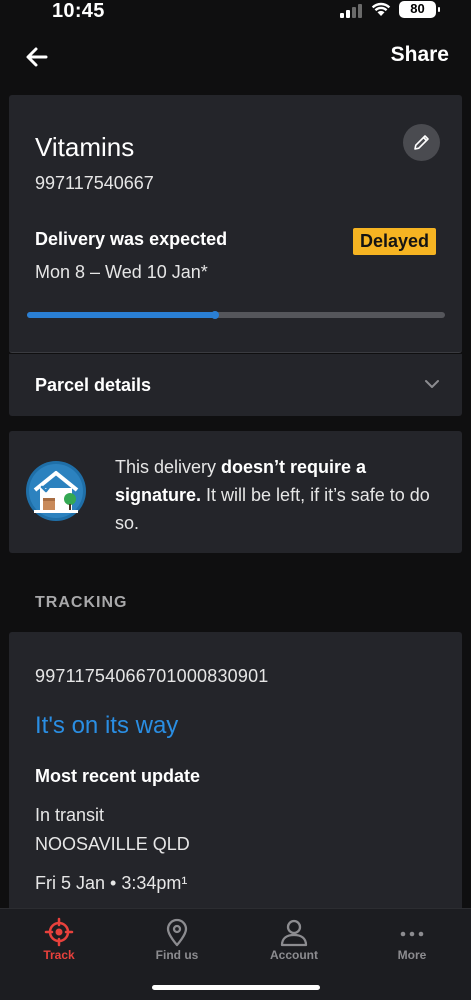  Describe the element at coordinates (111, 883) in the screenshot. I see `update-datetime: Fri 5 Jan • 3:34pm¹` at that location.